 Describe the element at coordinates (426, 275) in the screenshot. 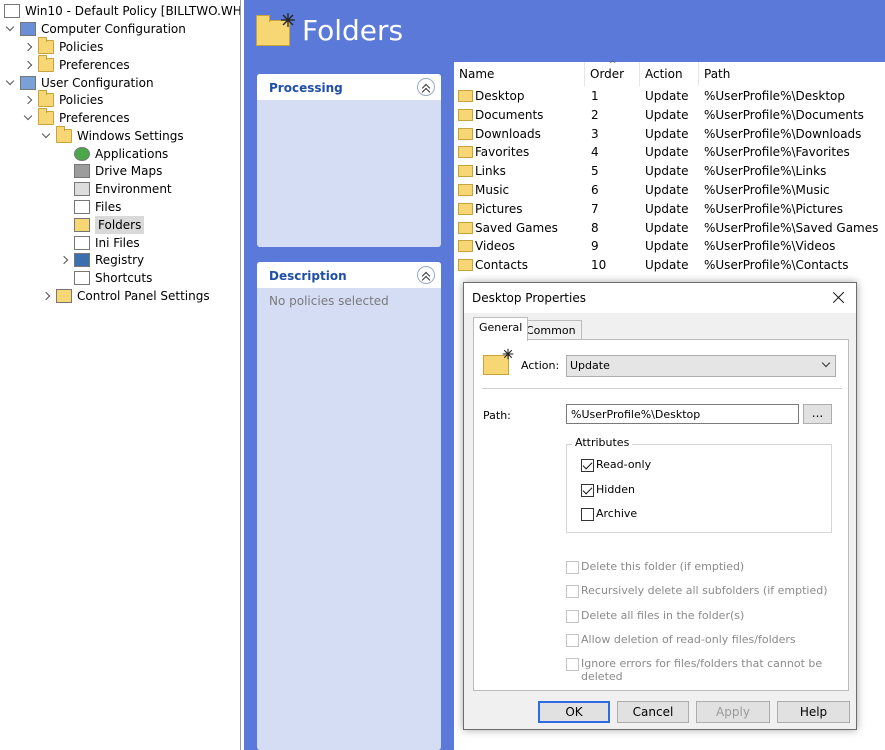

I see `description-collapse-button` at that location.